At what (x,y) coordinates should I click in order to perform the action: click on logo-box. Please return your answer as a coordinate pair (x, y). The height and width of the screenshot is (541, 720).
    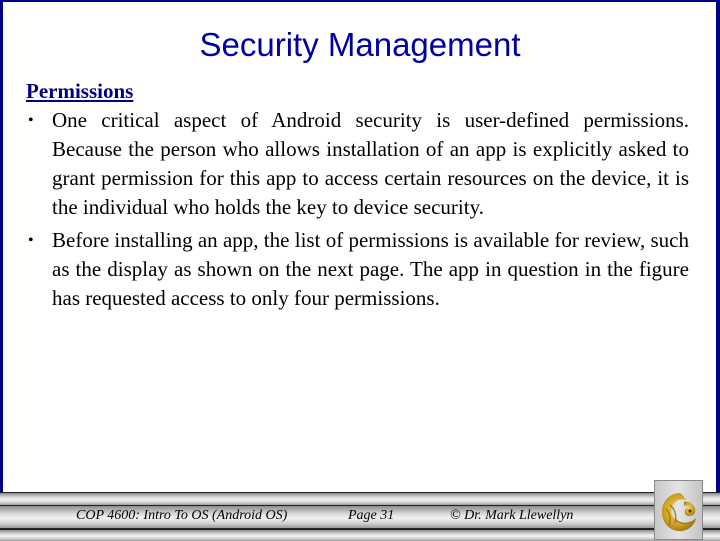
    Looking at the image, I should click on (678, 510).